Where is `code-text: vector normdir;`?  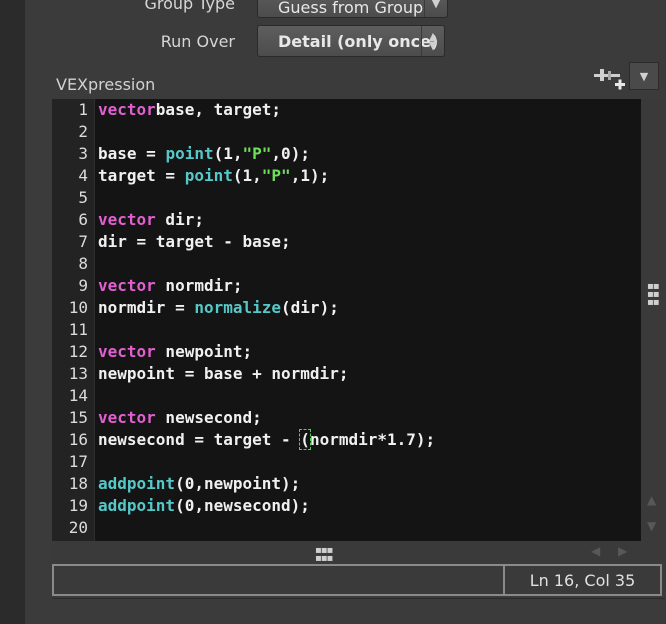 code-text: vector normdir; is located at coordinates (170, 286).